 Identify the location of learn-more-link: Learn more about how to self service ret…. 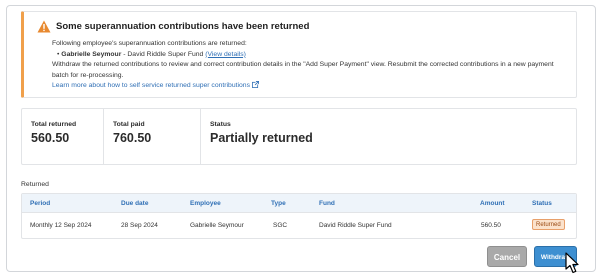
(151, 85).